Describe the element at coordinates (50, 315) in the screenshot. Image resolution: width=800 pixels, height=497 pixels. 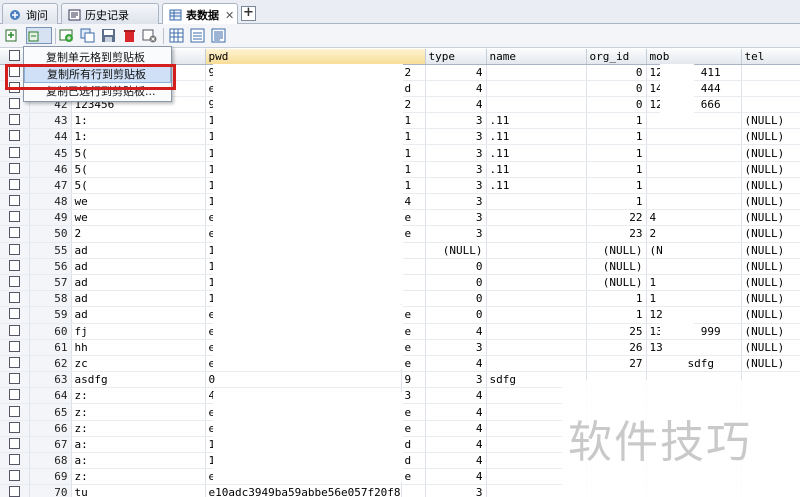
I see `row-id-cell: 59` at that location.